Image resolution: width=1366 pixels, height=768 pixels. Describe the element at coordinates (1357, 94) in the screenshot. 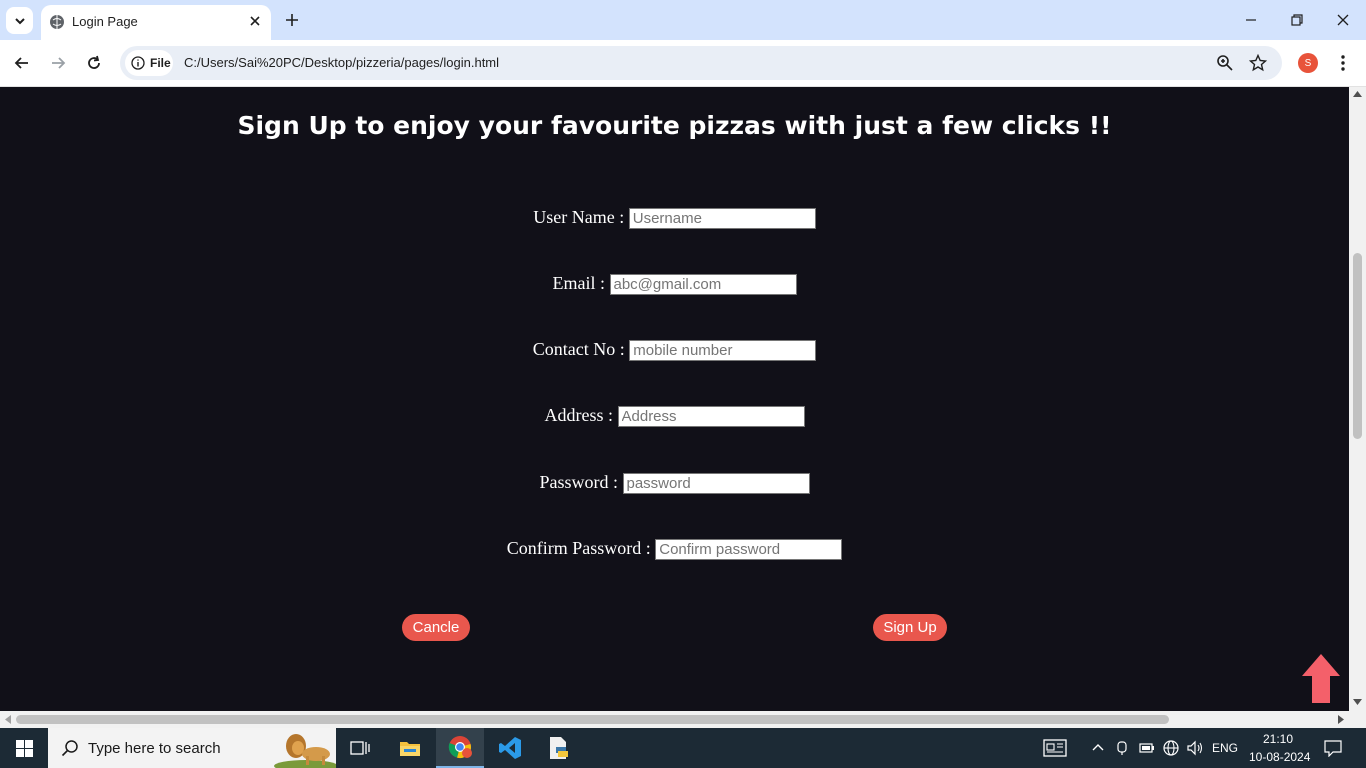

I see `scroll-up-icon` at that location.